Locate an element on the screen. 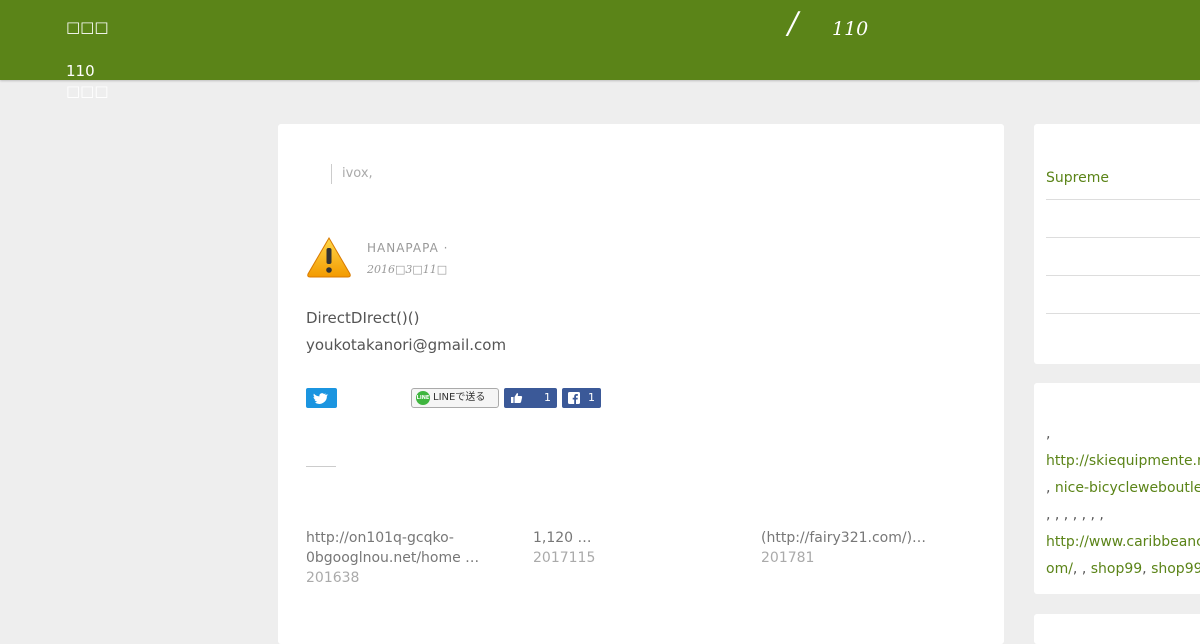 Image resolution: width=1200 pixels, height=644 pixels. sidebar-widget: Supreme is located at coordinates (1117, 244).